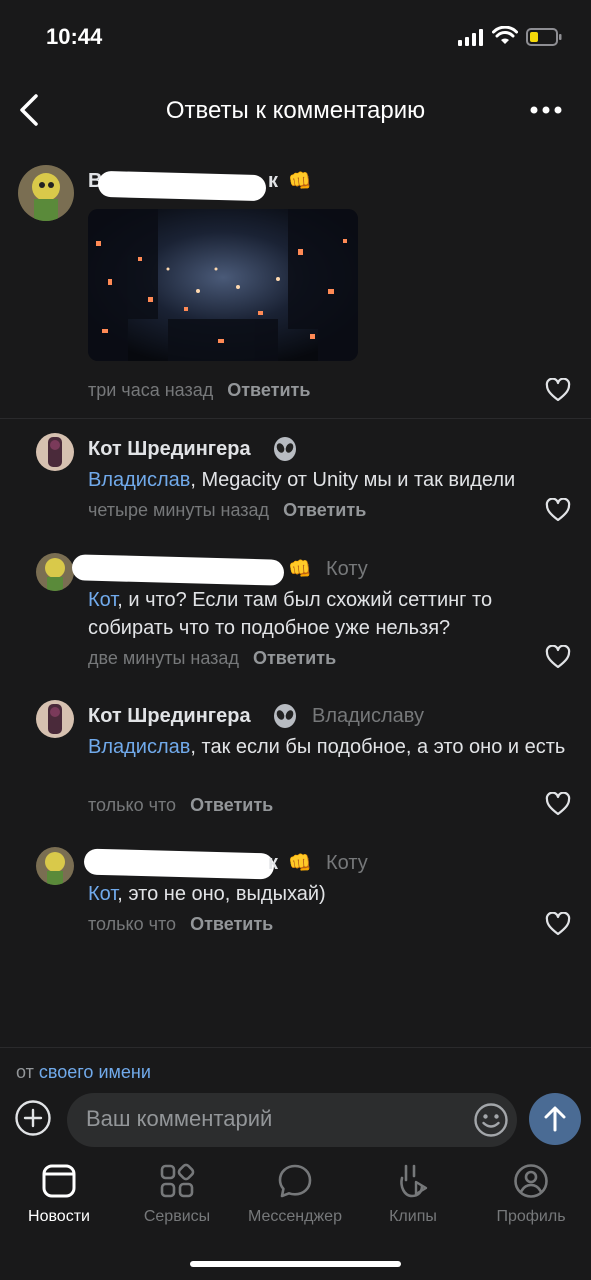 The height and width of the screenshot is (1280, 591). I want to click on reply-addressee: Владиславу, so click(368, 716).